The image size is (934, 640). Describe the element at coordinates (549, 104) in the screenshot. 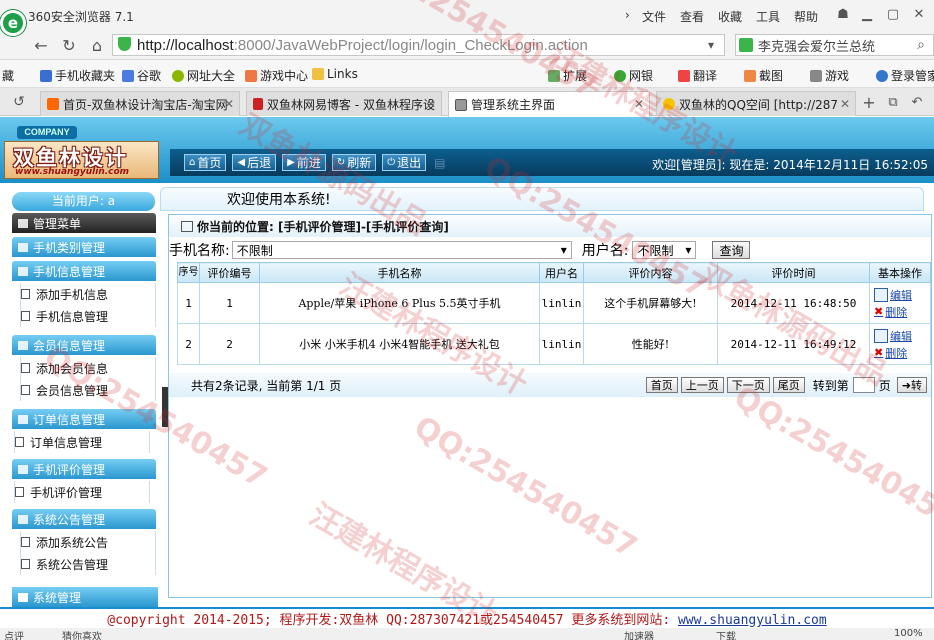

I see `tab-admin: 管理系统主界面 ✕` at that location.